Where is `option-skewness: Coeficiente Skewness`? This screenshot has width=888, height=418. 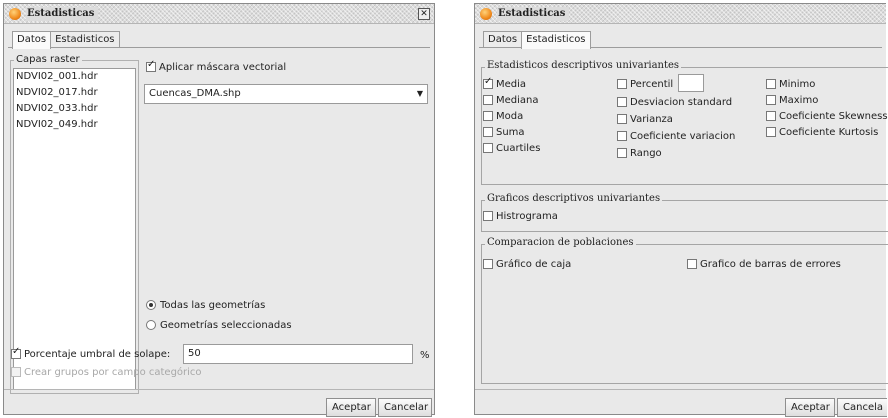
option-skewness: Coeficiente Skewness is located at coordinates (827, 116).